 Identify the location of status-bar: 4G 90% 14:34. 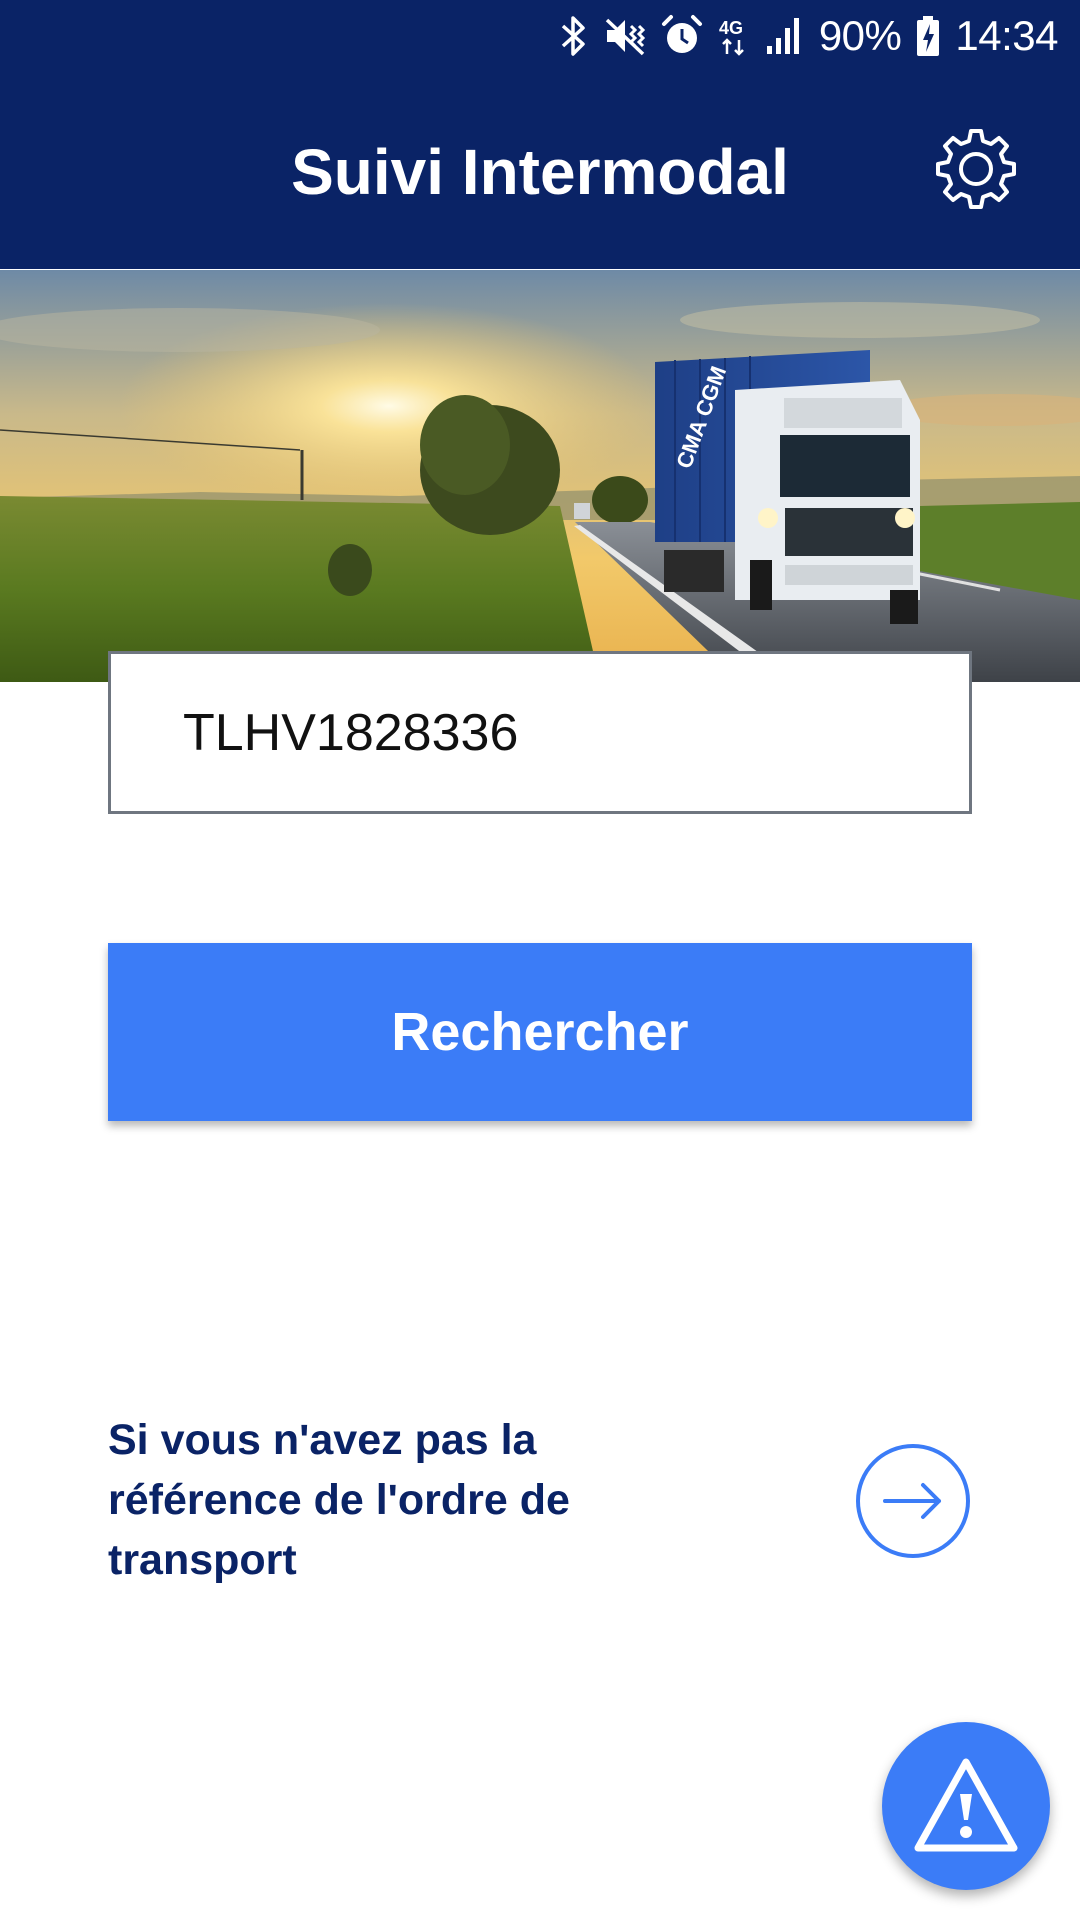
(540, 36).